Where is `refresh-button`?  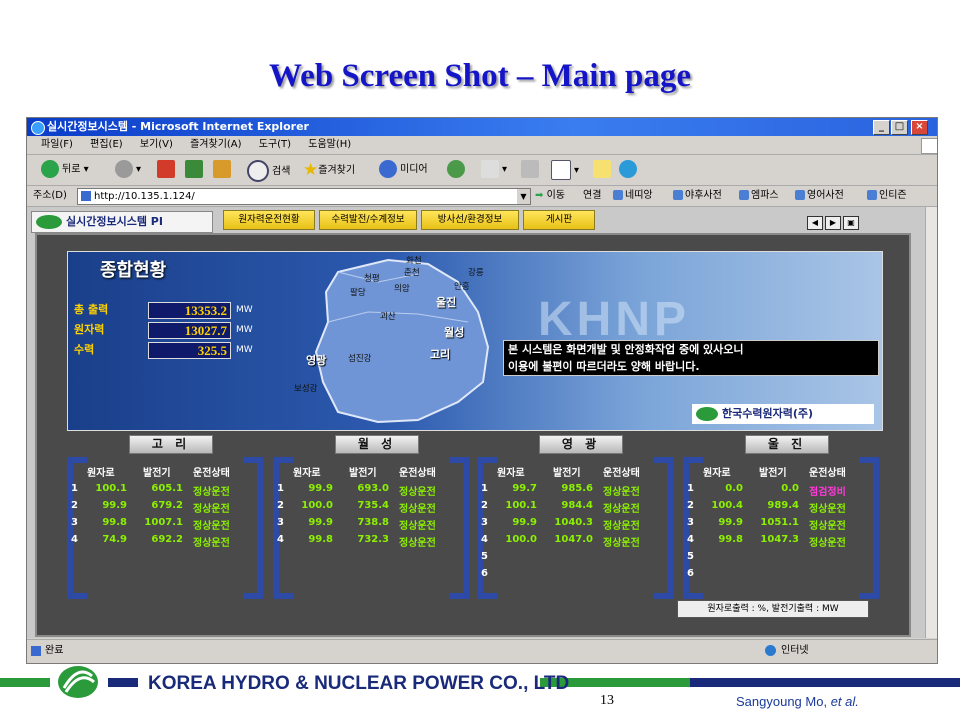 refresh-button is located at coordinates (195, 170).